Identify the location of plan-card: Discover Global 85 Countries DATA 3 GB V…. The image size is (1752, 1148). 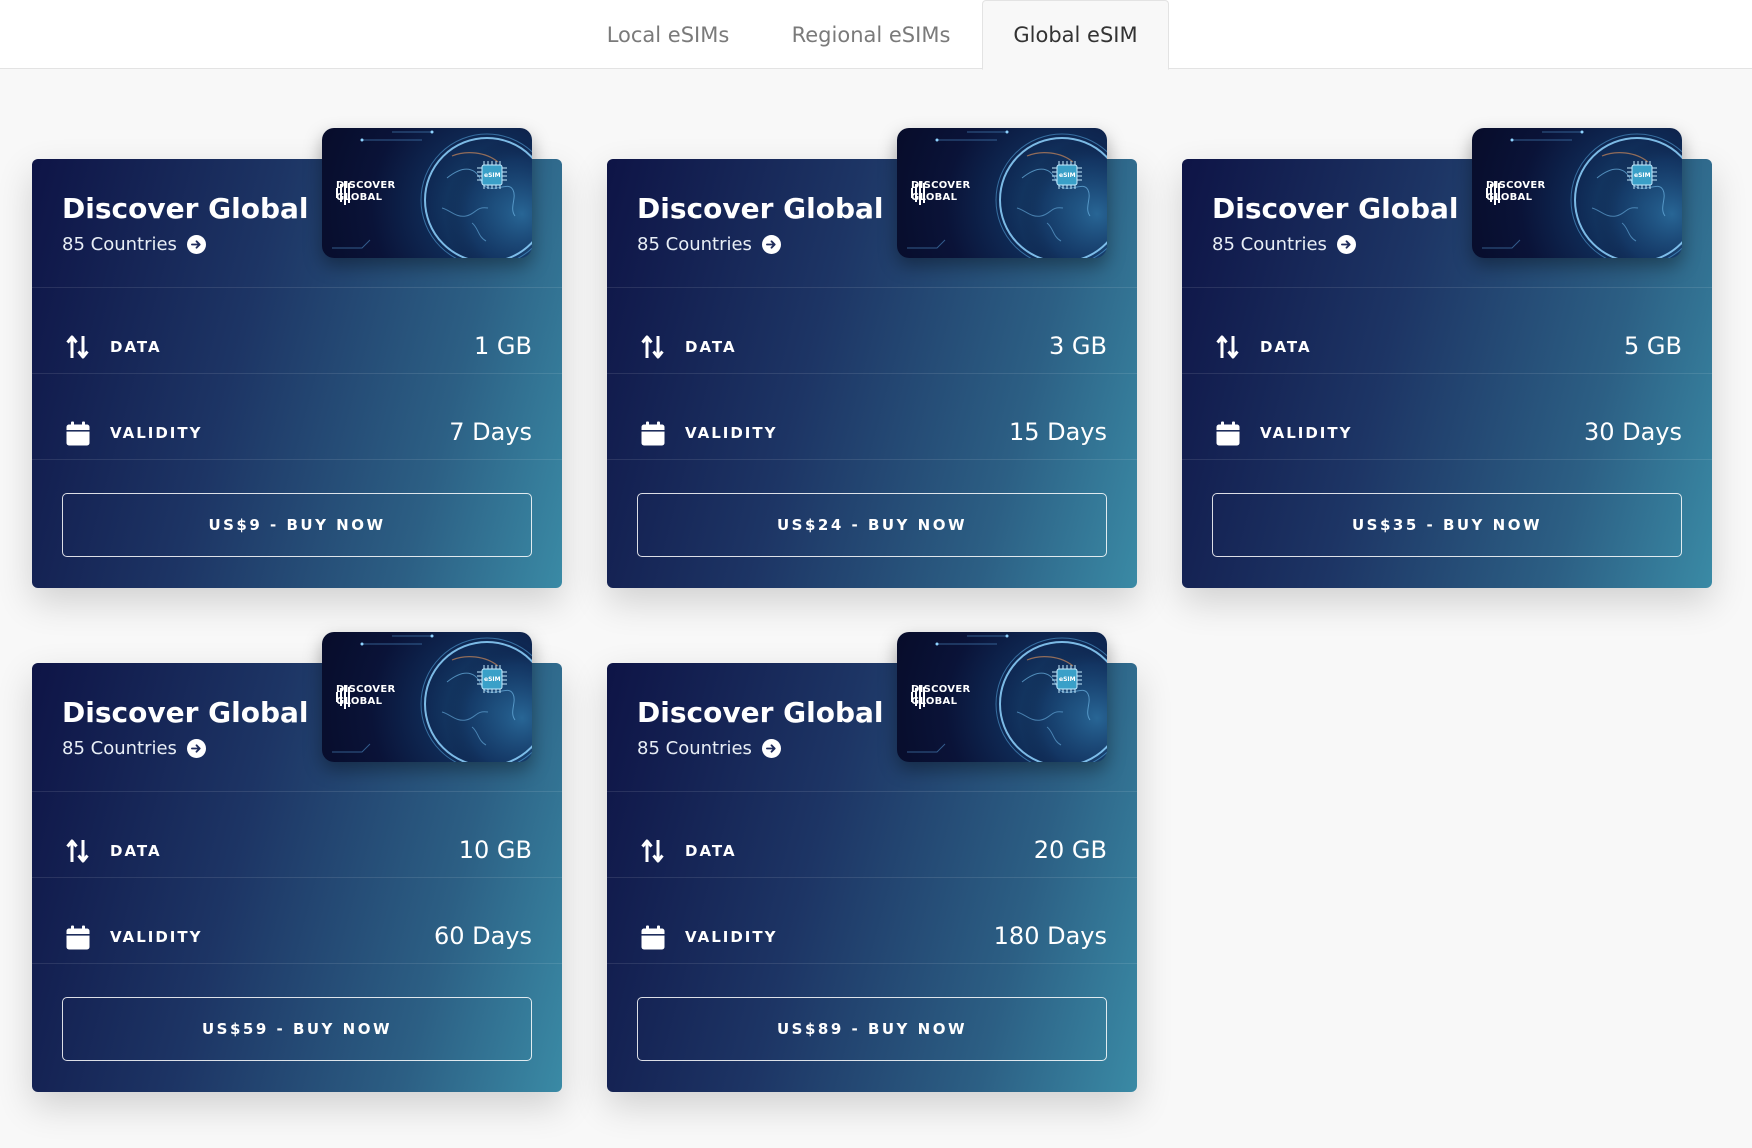
(872, 358).